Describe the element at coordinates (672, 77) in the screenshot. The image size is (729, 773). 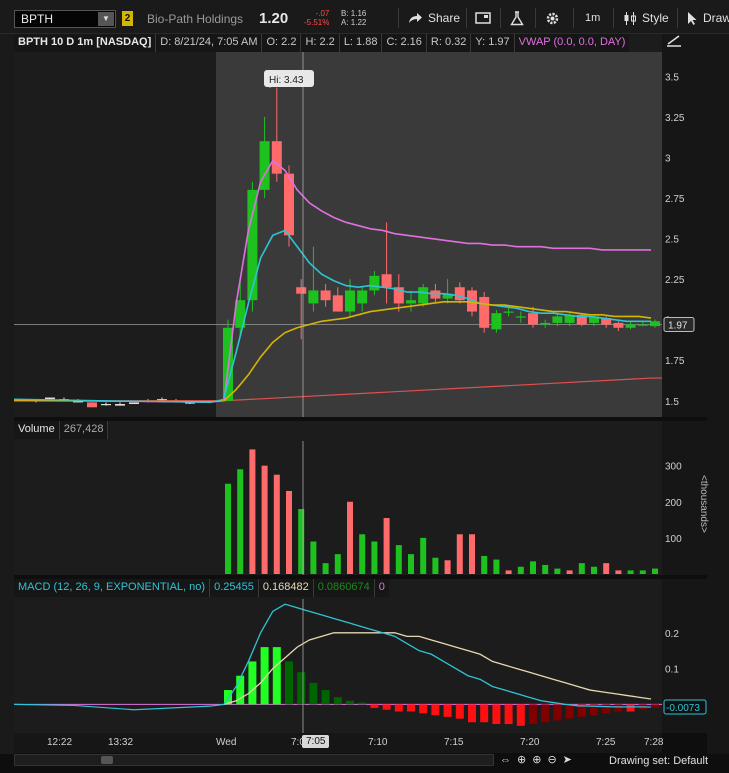
I see `price-tick-label: 3.5` at that location.